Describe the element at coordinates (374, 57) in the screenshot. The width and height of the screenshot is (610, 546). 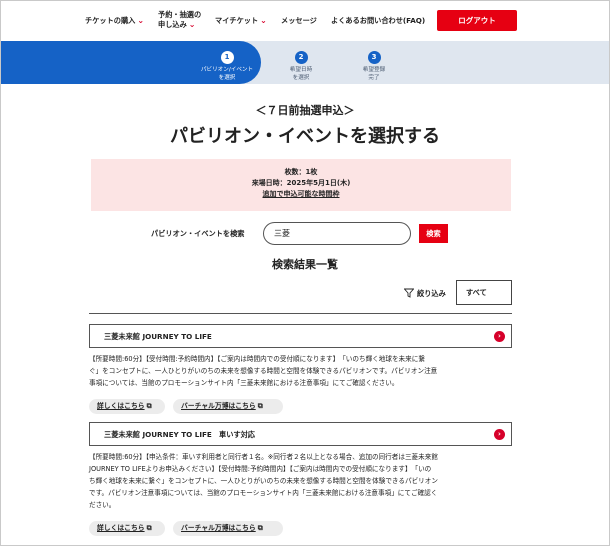
I see `step-3-number: 3` at that location.